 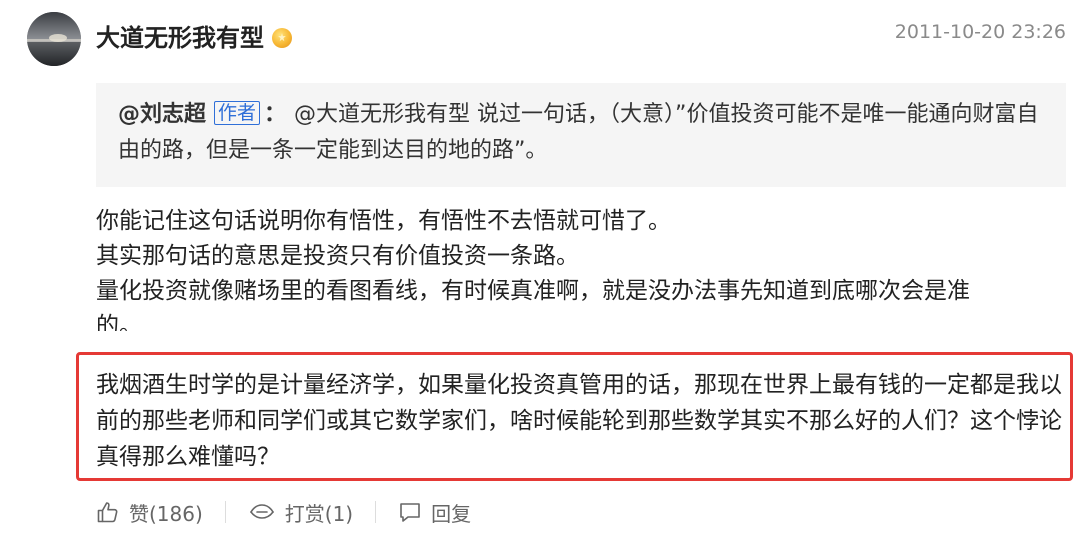 I want to click on body-paragraph: 的。, so click(x=119, y=322).